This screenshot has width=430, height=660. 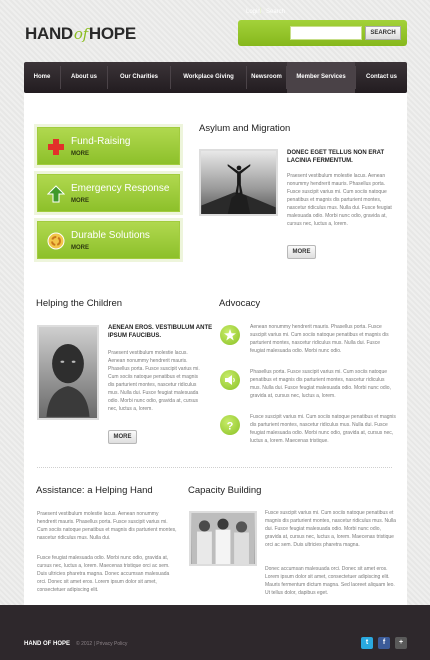 What do you see at coordinates (230, 335) in the screenshot?
I see `star-icon` at bounding box center [230, 335].